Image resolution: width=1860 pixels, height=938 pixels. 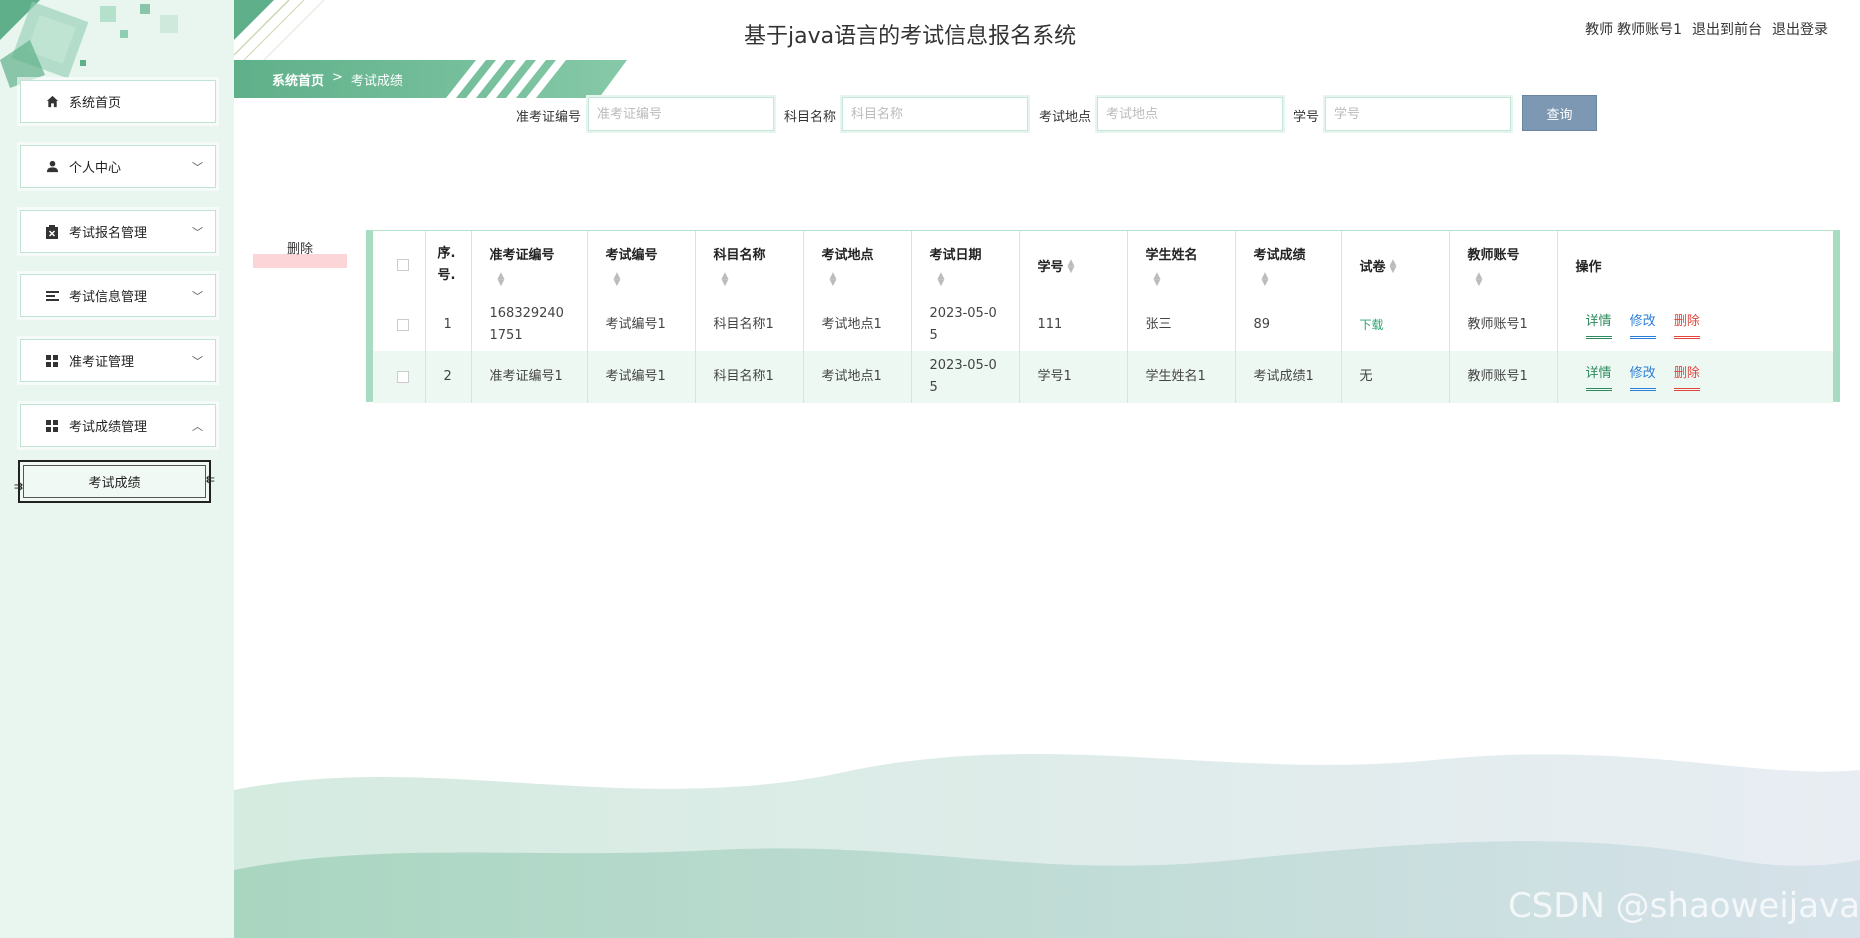 I want to click on download-link: 下载, so click(x=1372, y=325).